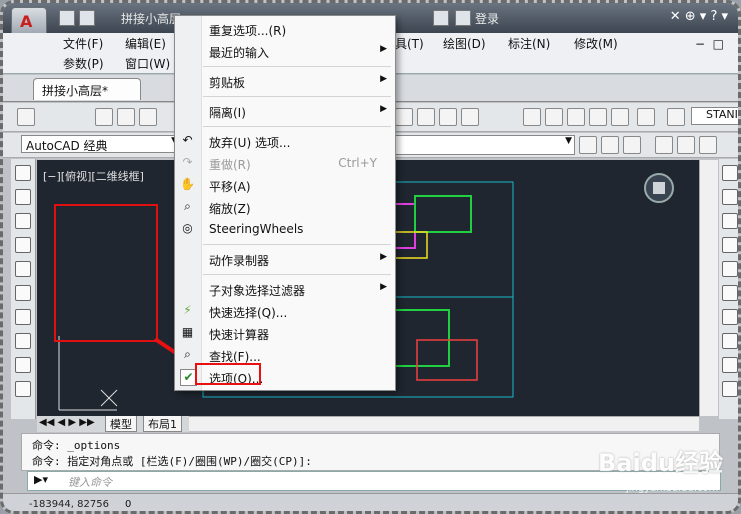 Image resolution: width=741 pixels, height=514 pixels. I want to click on aligned-dimension-icon, so click(686, 145).